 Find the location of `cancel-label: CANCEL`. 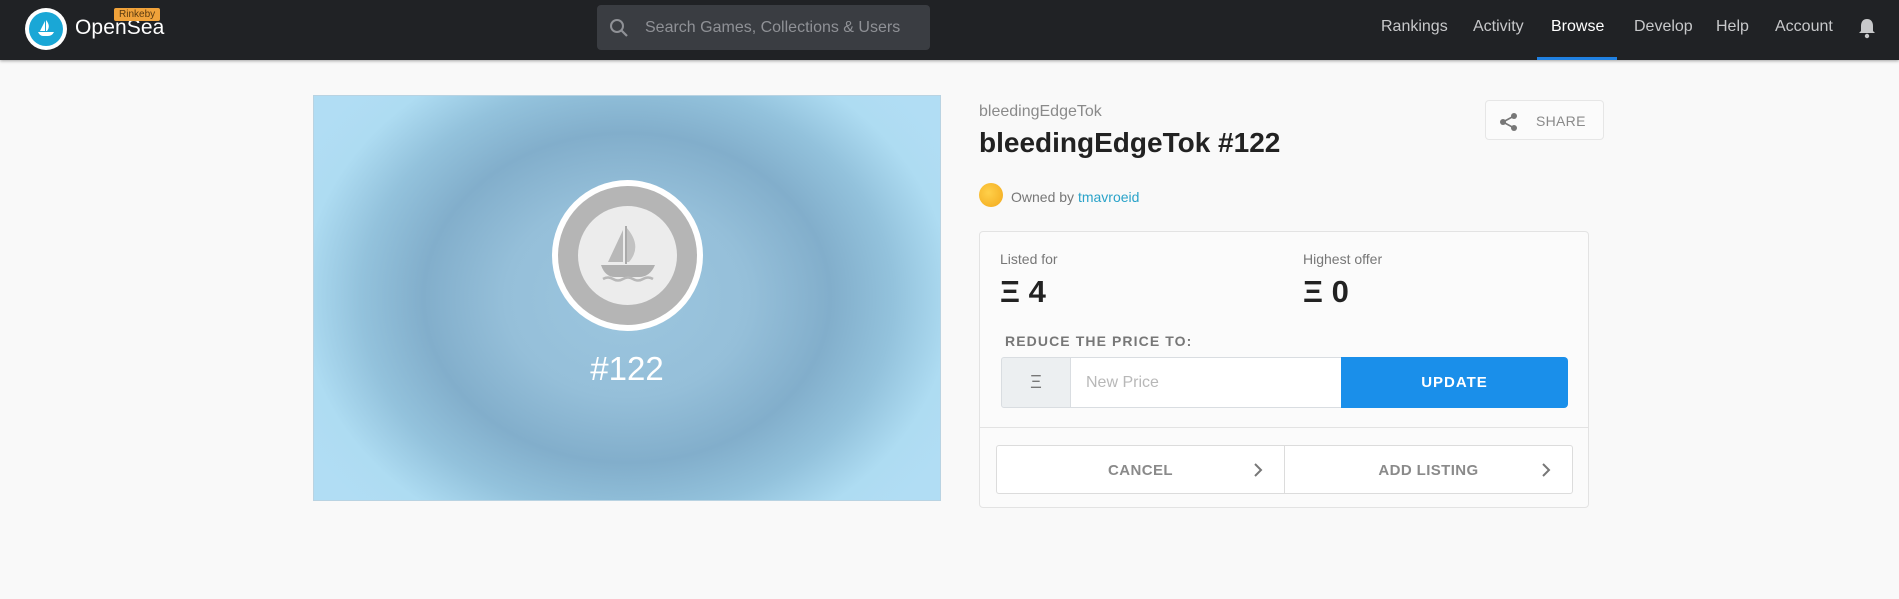

cancel-label: CANCEL is located at coordinates (1140, 470).